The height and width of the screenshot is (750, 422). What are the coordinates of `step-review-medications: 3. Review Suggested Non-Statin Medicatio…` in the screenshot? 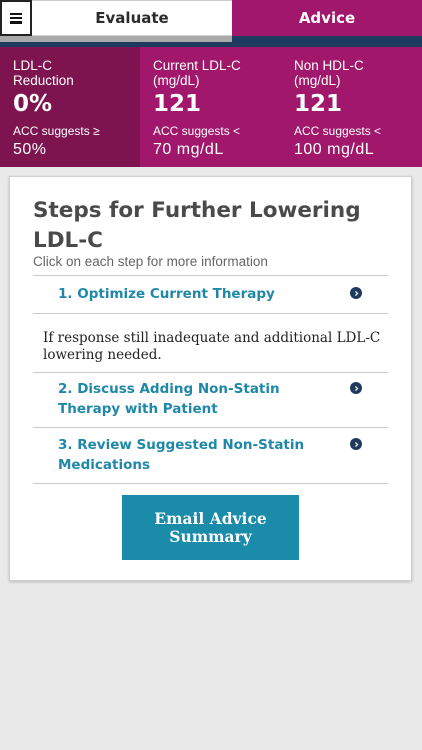 It's located at (210, 456).